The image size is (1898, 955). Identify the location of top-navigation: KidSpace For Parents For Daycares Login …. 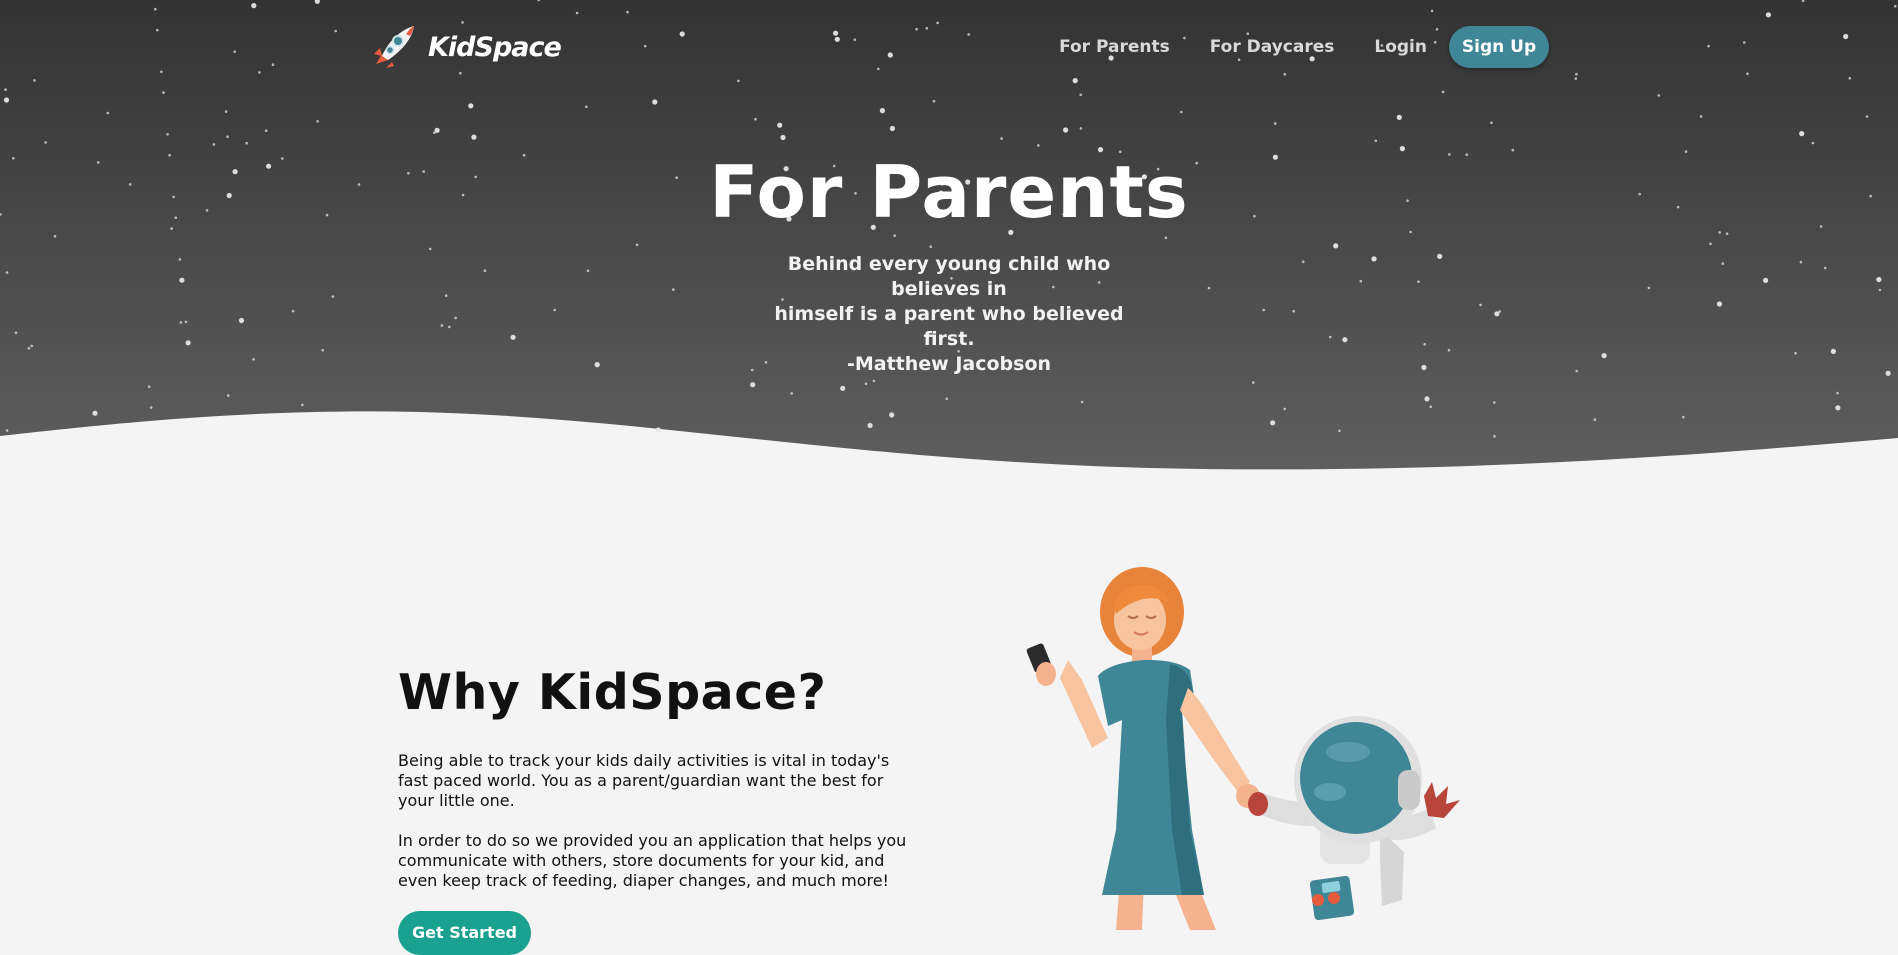
(949, 47).